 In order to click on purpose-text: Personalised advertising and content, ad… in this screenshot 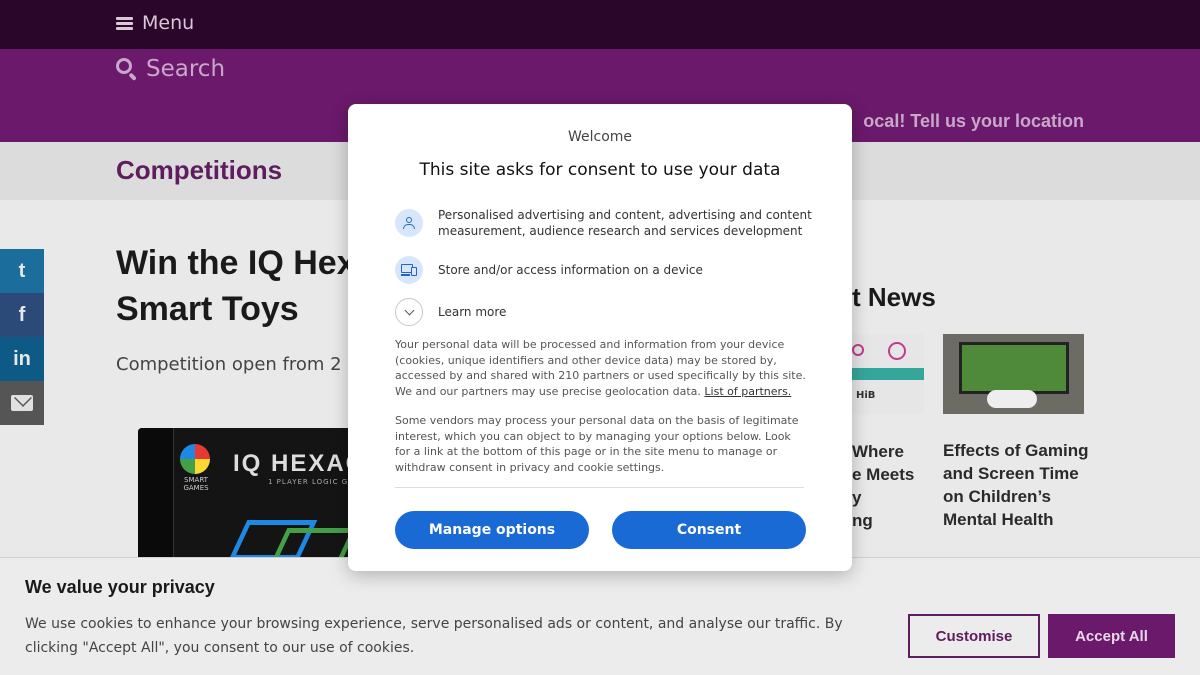, I will do `click(625, 223)`.